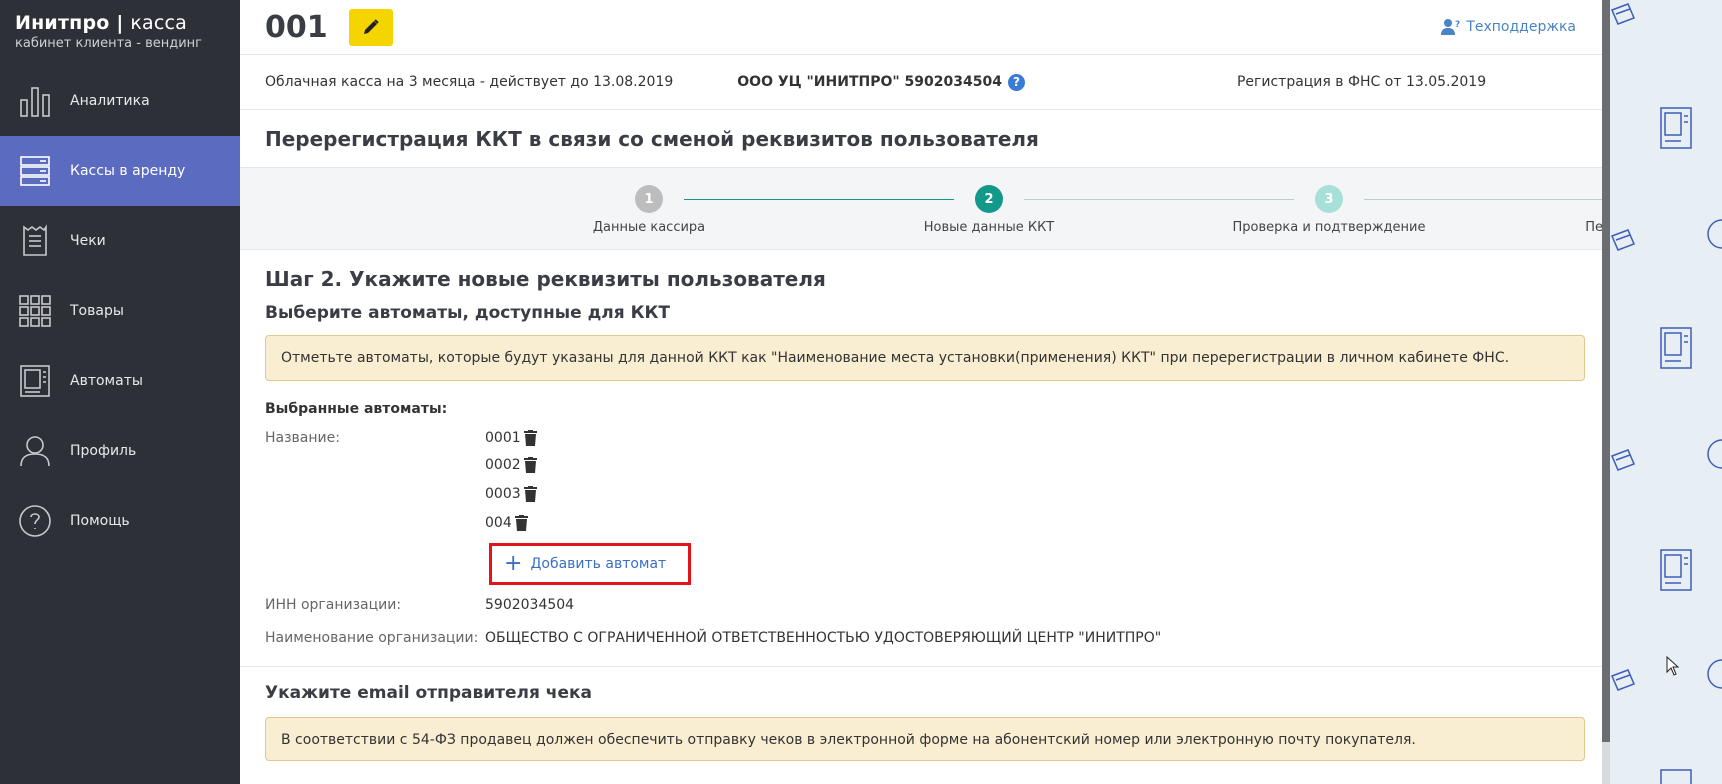  Describe the element at coordinates (1673, 666) in the screenshot. I see `mouse-cursor-icon` at that location.